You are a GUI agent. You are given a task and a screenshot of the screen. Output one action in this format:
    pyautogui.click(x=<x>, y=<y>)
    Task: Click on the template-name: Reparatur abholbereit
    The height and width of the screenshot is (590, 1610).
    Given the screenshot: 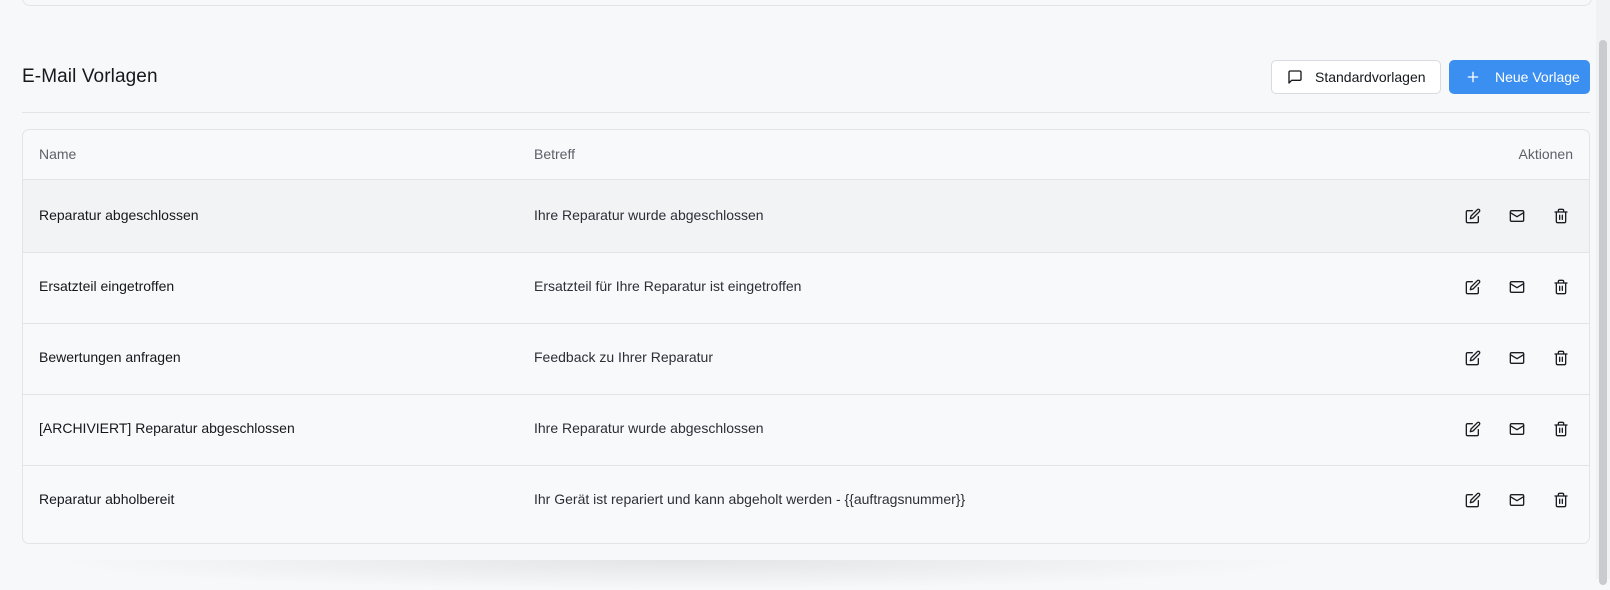 What is the action you would take?
    pyautogui.click(x=107, y=499)
    